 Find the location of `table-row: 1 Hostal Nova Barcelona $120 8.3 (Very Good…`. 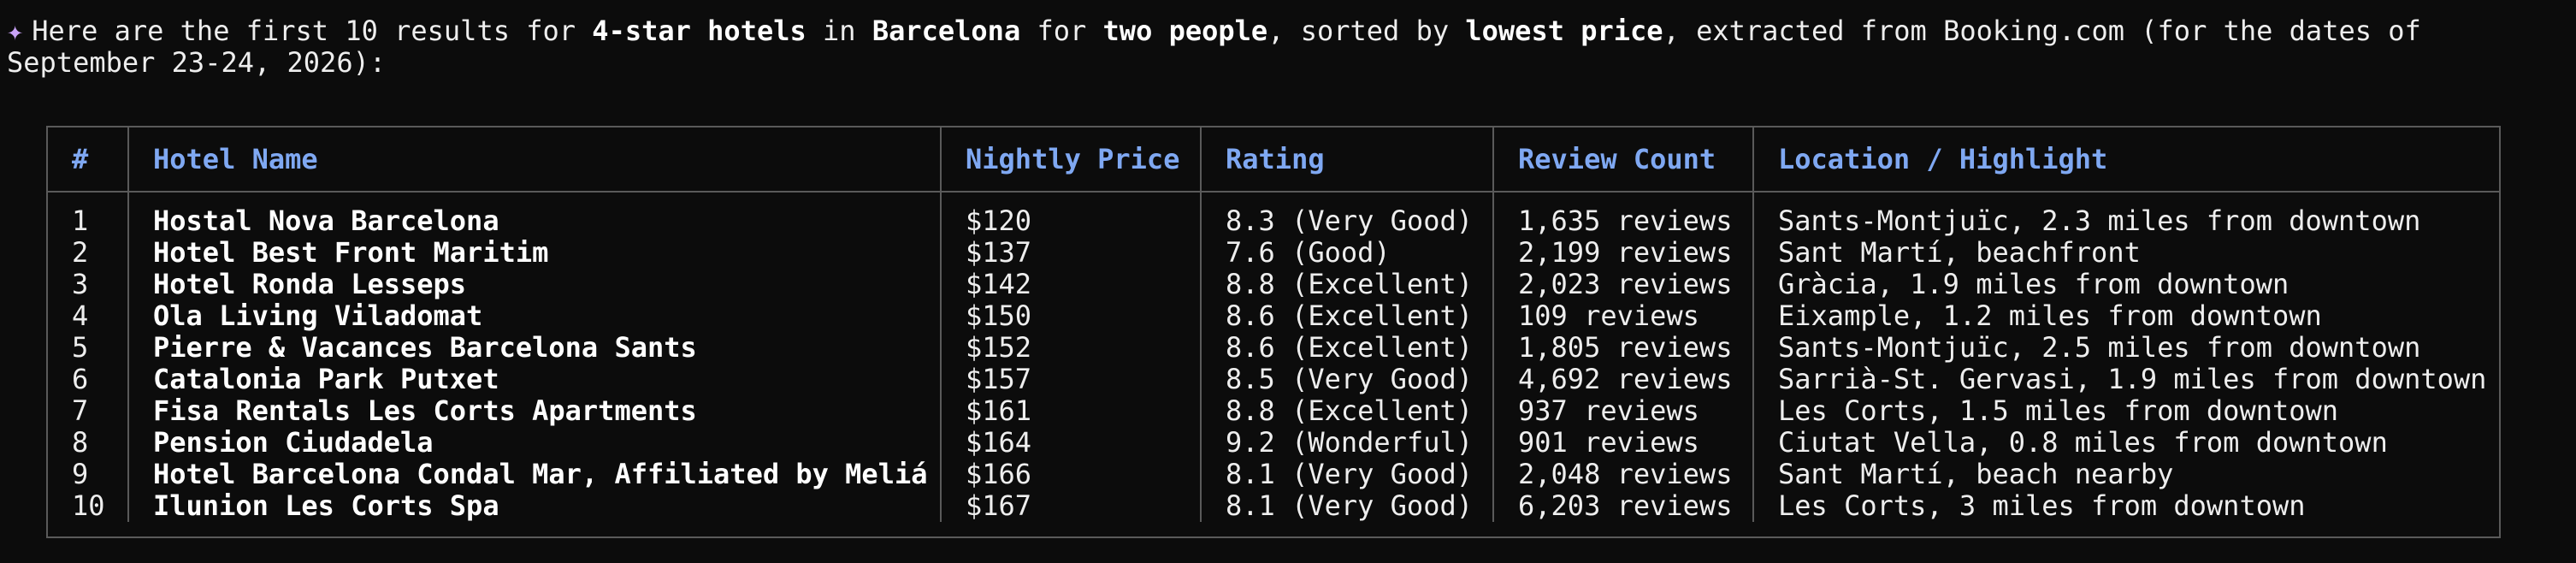

table-row: 1 Hostal Nova Barcelona $120 8.3 (Very Good… is located at coordinates (1273, 214).